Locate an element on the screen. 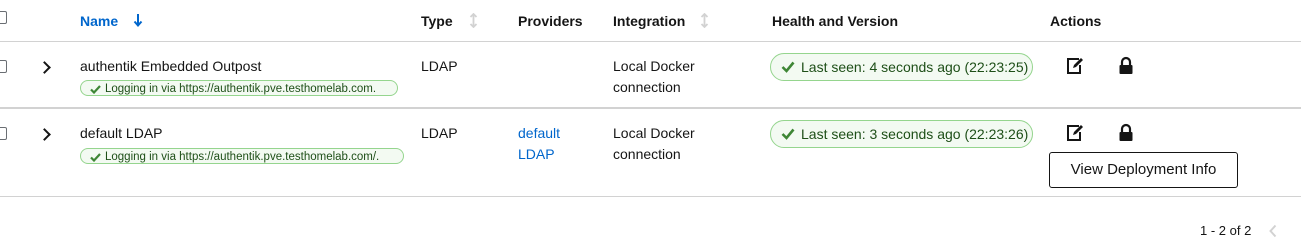 The height and width of the screenshot is (246, 1301). column-header-integration: Integration is located at coordinates (649, 21).